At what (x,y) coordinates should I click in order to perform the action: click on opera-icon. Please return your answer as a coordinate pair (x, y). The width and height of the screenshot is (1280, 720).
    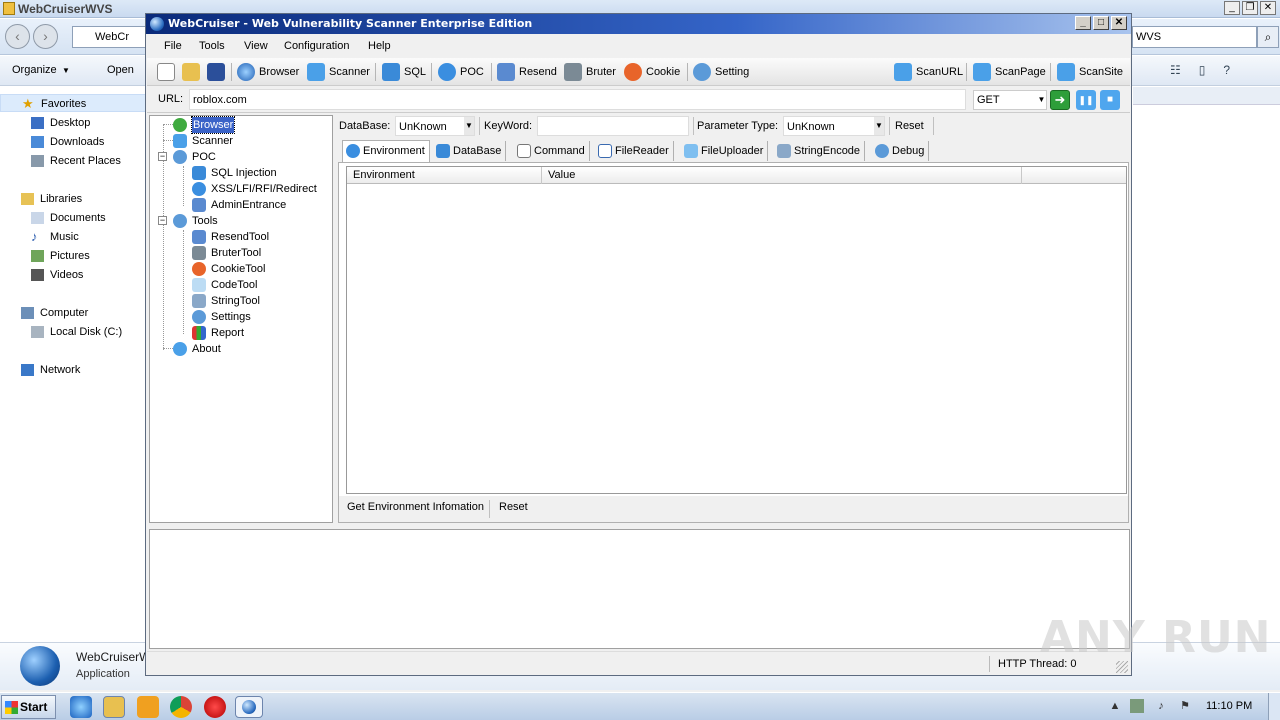
    Looking at the image, I should click on (215, 707).